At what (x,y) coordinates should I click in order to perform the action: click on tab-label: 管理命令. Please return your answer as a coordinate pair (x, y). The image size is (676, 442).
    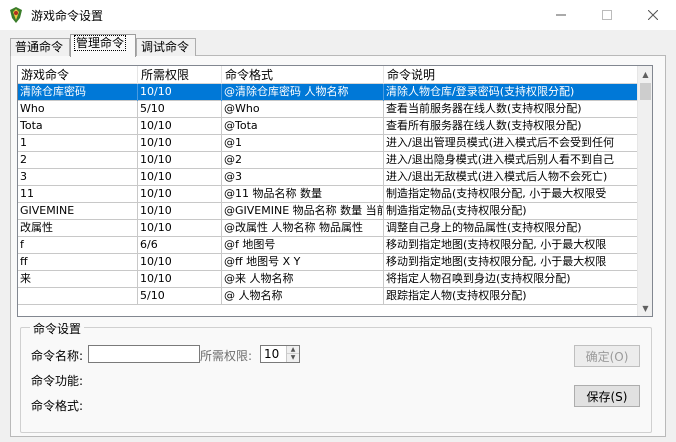
    Looking at the image, I should click on (100, 43).